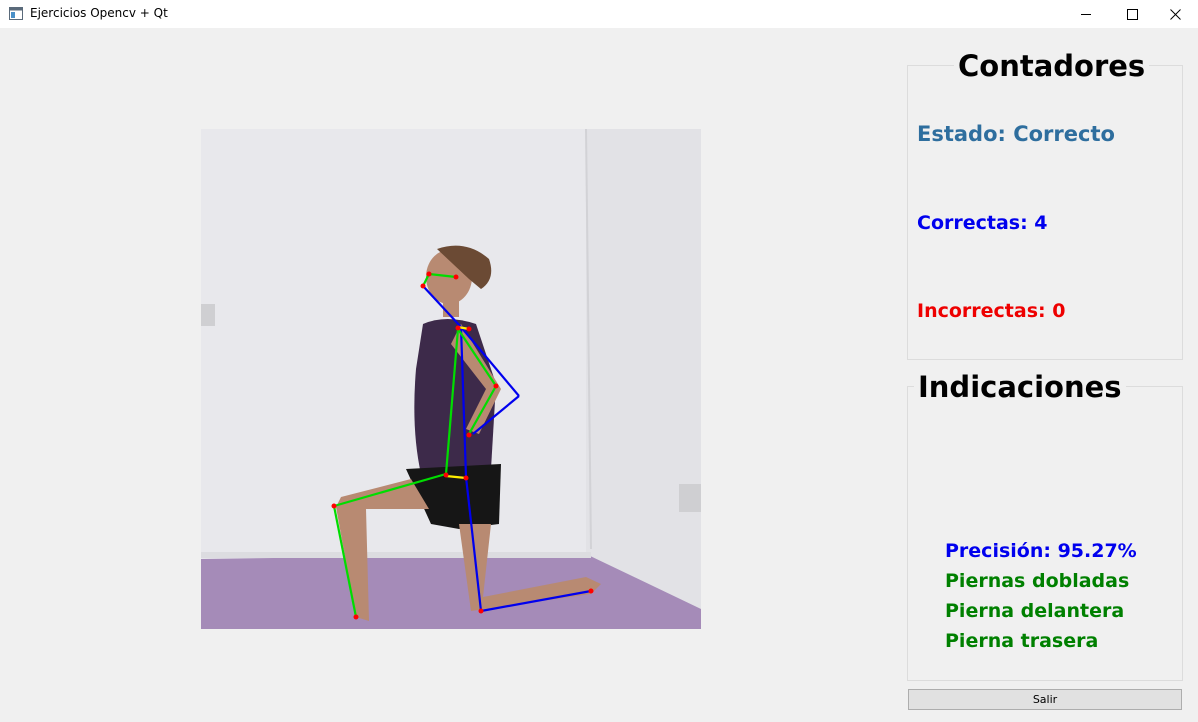  What do you see at coordinates (982, 223) in the screenshot?
I see `correct-count-label: Correctas: 4` at bounding box center [982, 223].